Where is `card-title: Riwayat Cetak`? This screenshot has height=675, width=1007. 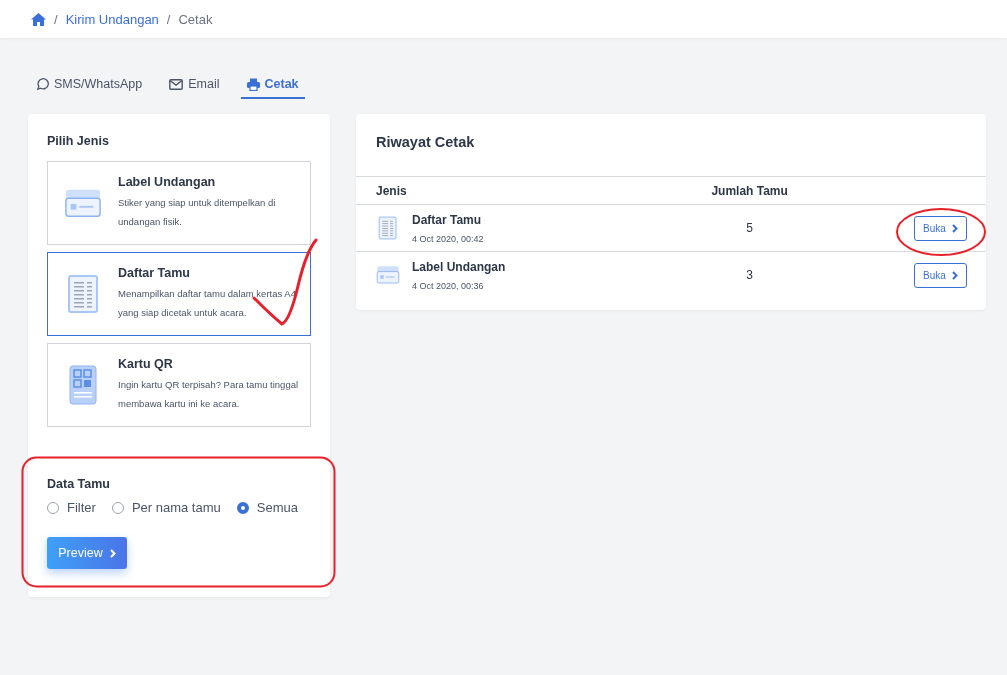
card-title: Riwayat Cetak is located at coordinates (425, 142).